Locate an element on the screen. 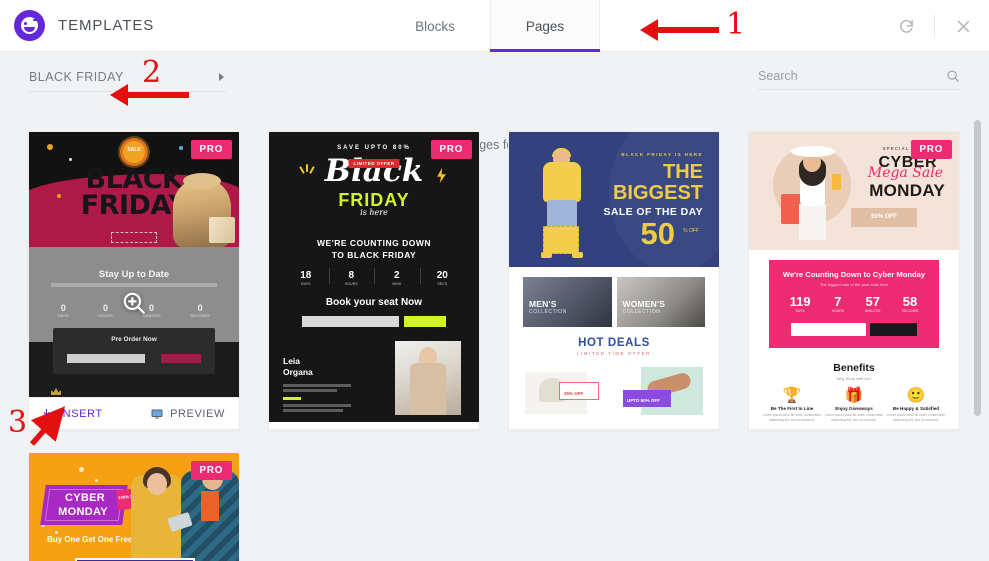 The image size is (989, 561). collection-women: WOMEN'S COLLECTION is located at coordinates (660, 302).